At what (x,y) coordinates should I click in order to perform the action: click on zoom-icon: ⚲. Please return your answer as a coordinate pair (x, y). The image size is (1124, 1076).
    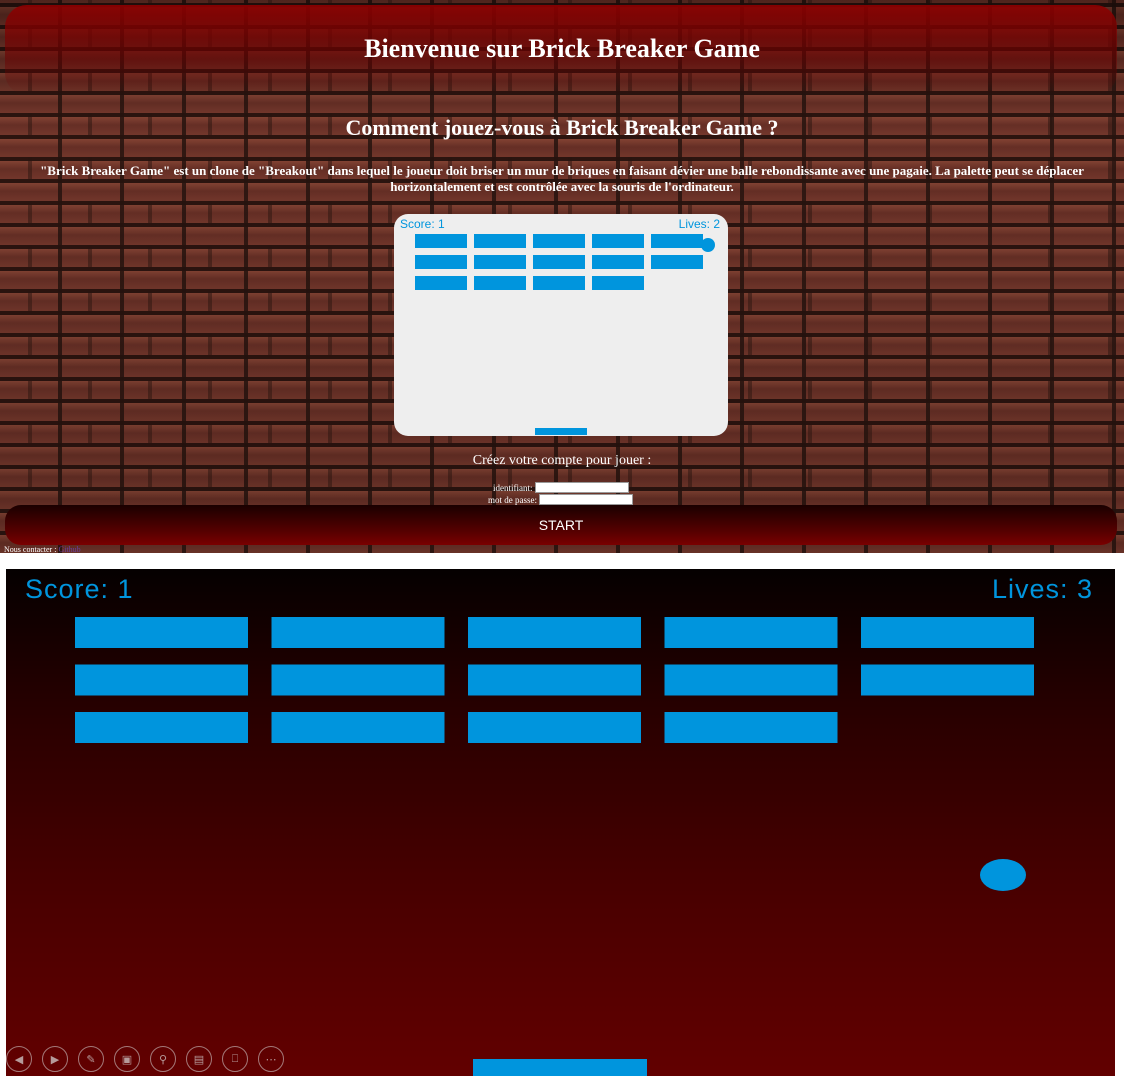
    Looking at the image, I should click on (163, 1059).